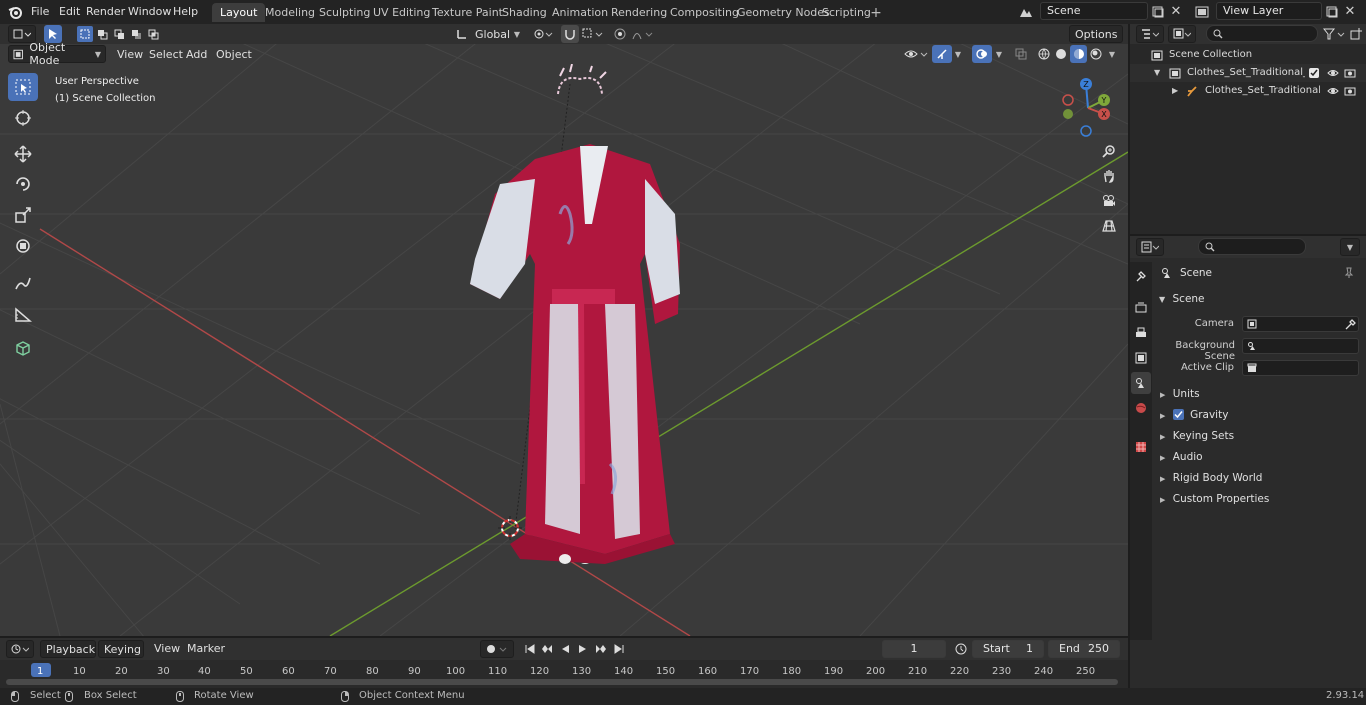  Describe the element at coordinates (1300, 346) in the screenshot. I see `background-scene-field` at that location.